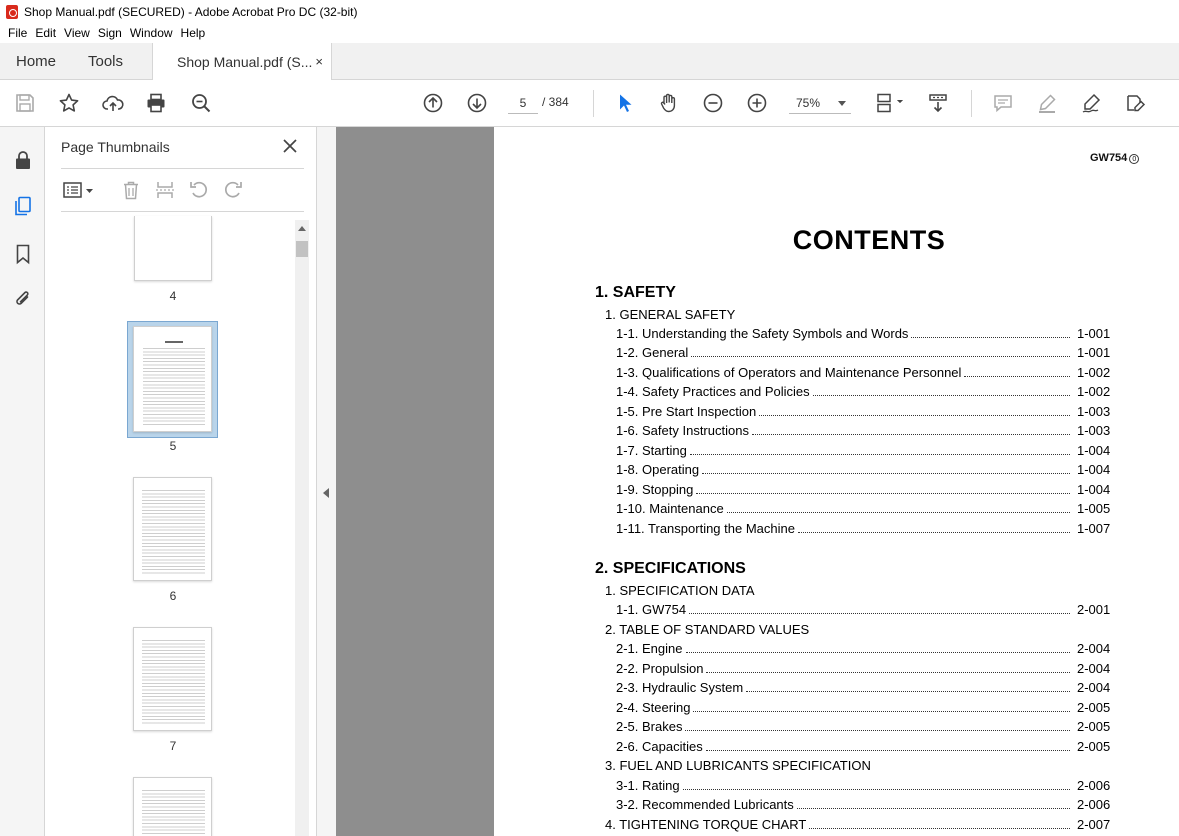 The height and width of the screenshot is (836, 1179). What do you see at coordinates (433, 103) in the screenshot?
I see `previous-page-icon` at bounding box center [433, 103].